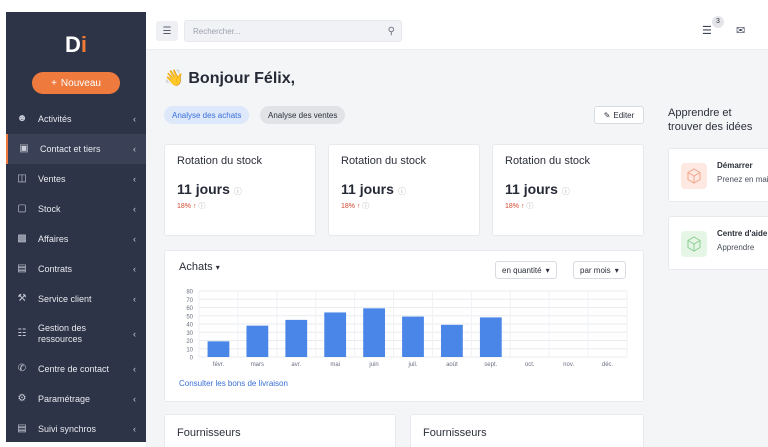 The height and width of the screenshot is (447, 768). What do you see at coordinates (718, 22) in the screenshot?
I see `tasks-count-badge: 3` at bounding box center [718, 22].